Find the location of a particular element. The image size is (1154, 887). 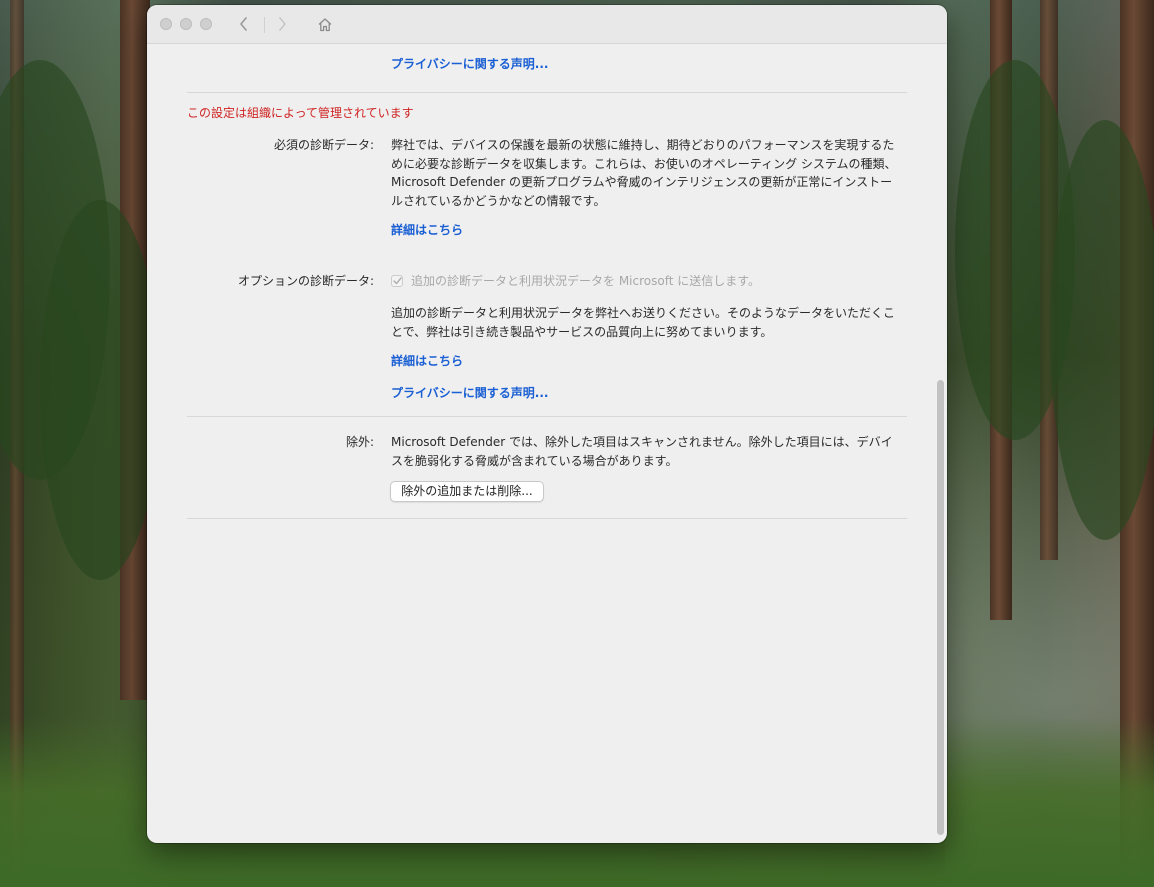

description-line: スを脆弱化する脅威が含まれている場合があります。 is located at coordinates (534, 460).